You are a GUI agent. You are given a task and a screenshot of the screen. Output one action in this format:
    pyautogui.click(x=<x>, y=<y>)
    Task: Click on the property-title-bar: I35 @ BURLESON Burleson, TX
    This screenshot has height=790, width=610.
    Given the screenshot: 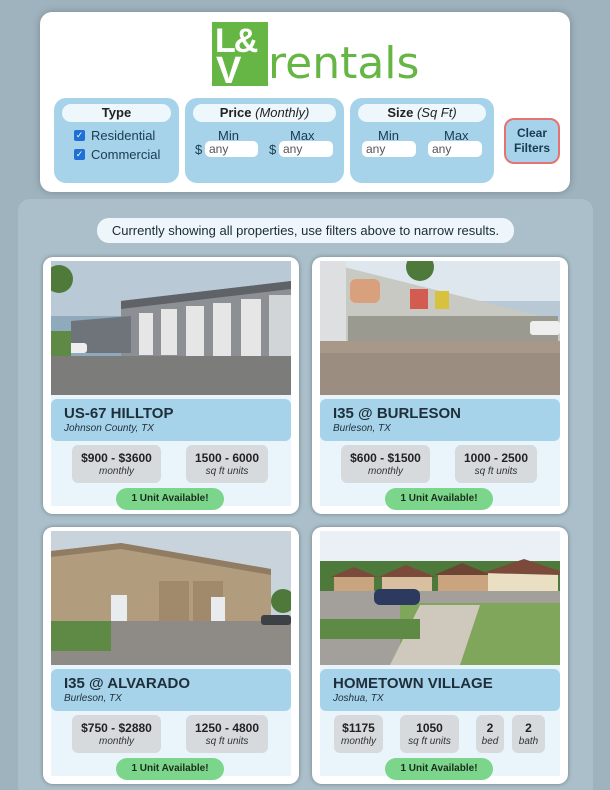 What is the action you would take?
    pyautogui.click(x=440, y=420)
    